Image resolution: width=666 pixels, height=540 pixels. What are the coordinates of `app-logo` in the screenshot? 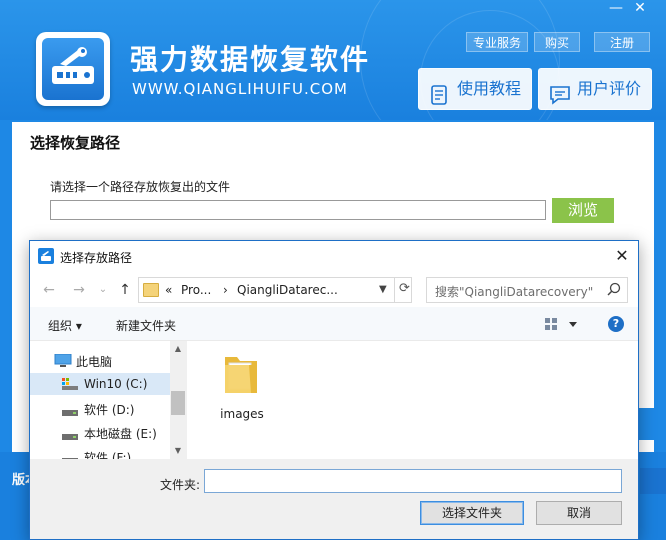 It's located at (73, 69).